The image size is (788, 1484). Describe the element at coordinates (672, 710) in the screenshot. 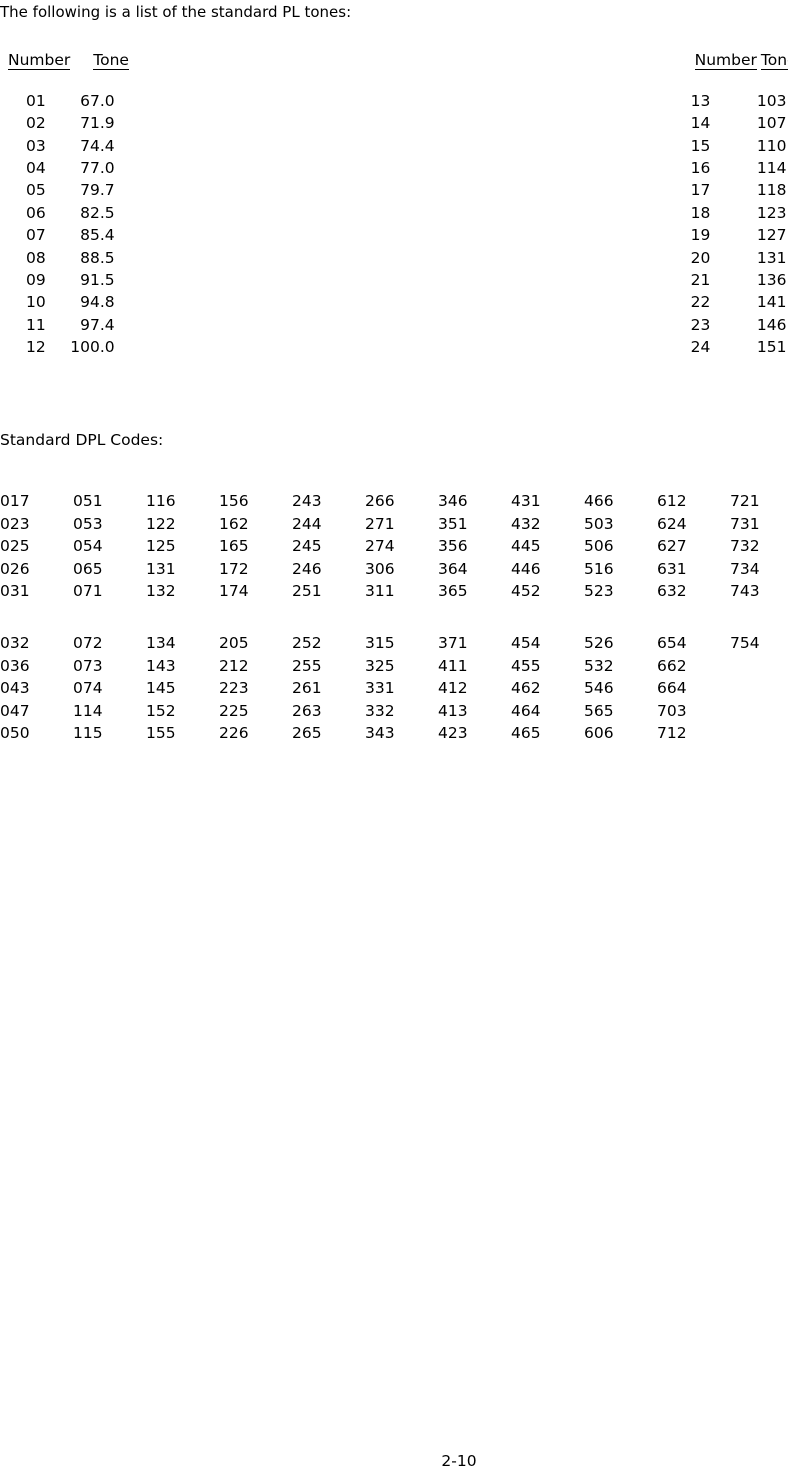

I see `dpl-code-cell: 703` at that location.